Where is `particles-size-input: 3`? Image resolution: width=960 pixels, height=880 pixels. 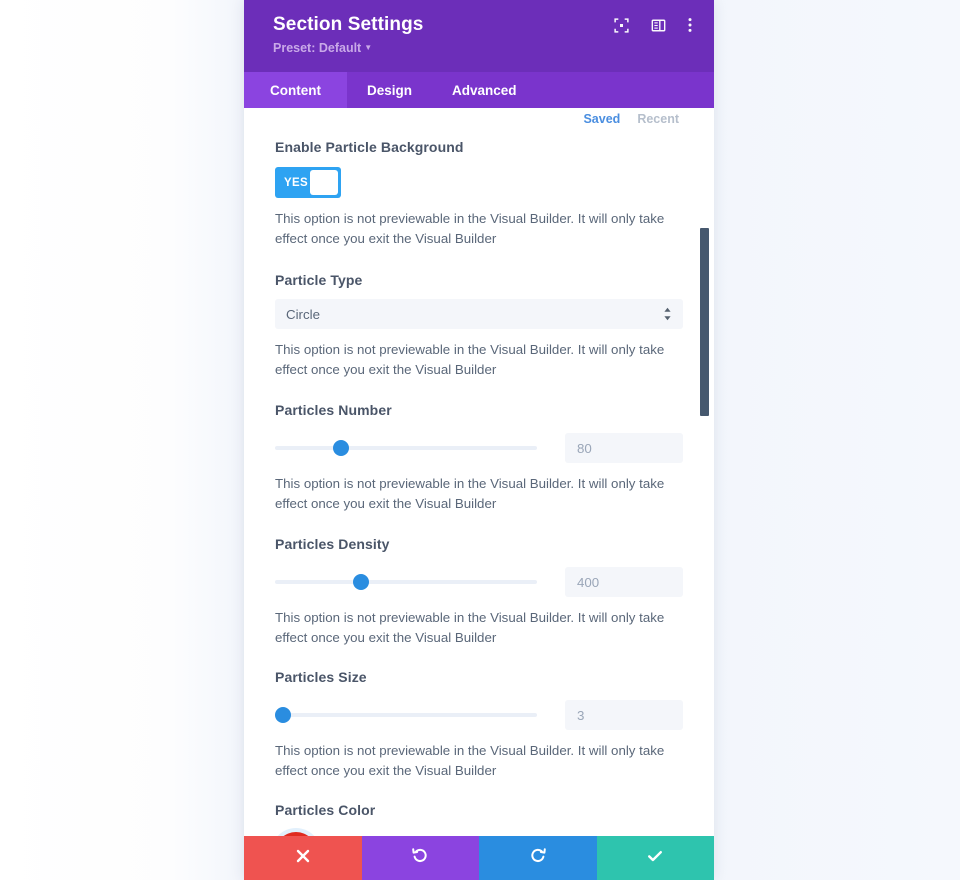
particles-size-input: 3 is located at coordinates (624, 715).